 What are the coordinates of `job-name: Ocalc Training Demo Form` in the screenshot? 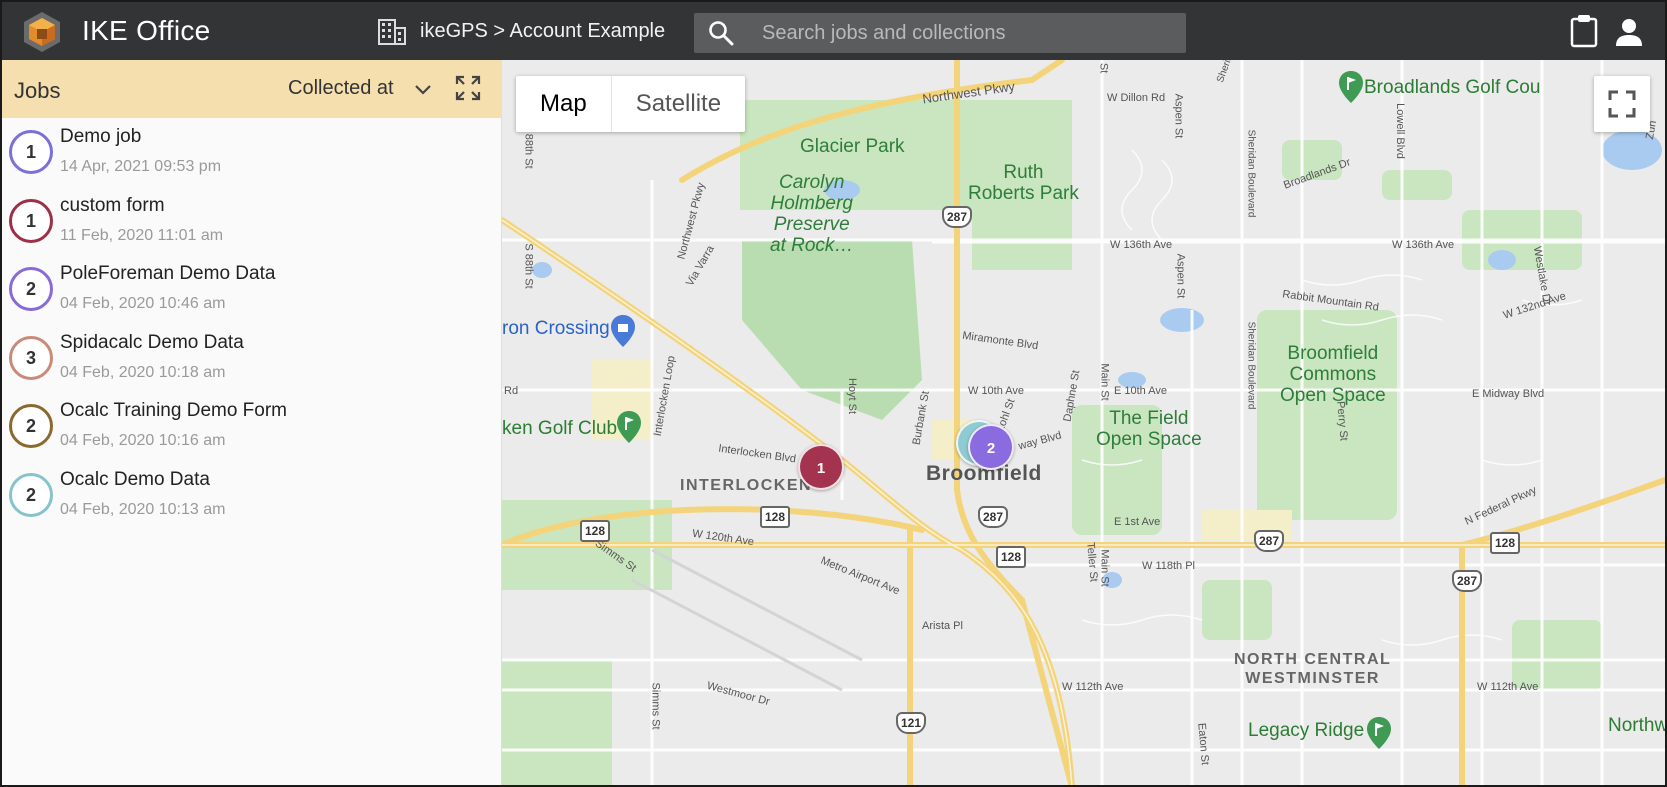 It's located at (174, 410).